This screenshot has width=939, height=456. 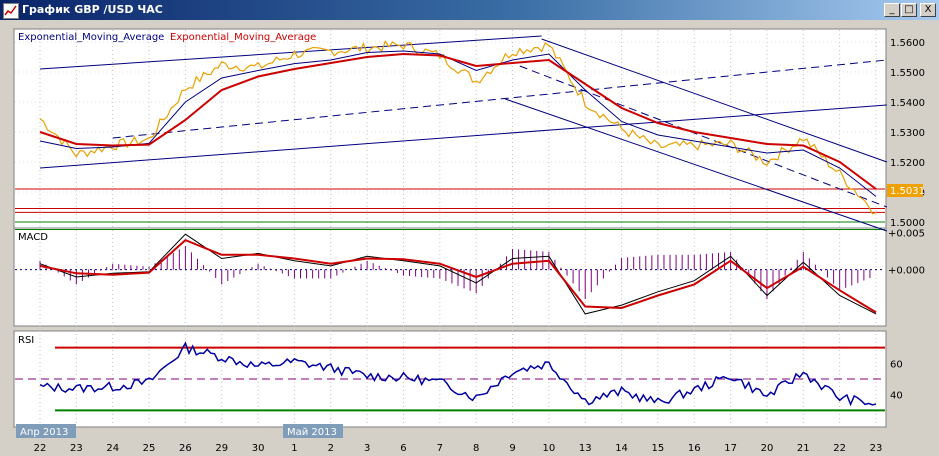 What do you see at coordinates (907, 73) in the screenshot?
I see `price-y-tick-label: 1.5500` at bounding box center [907, 73].